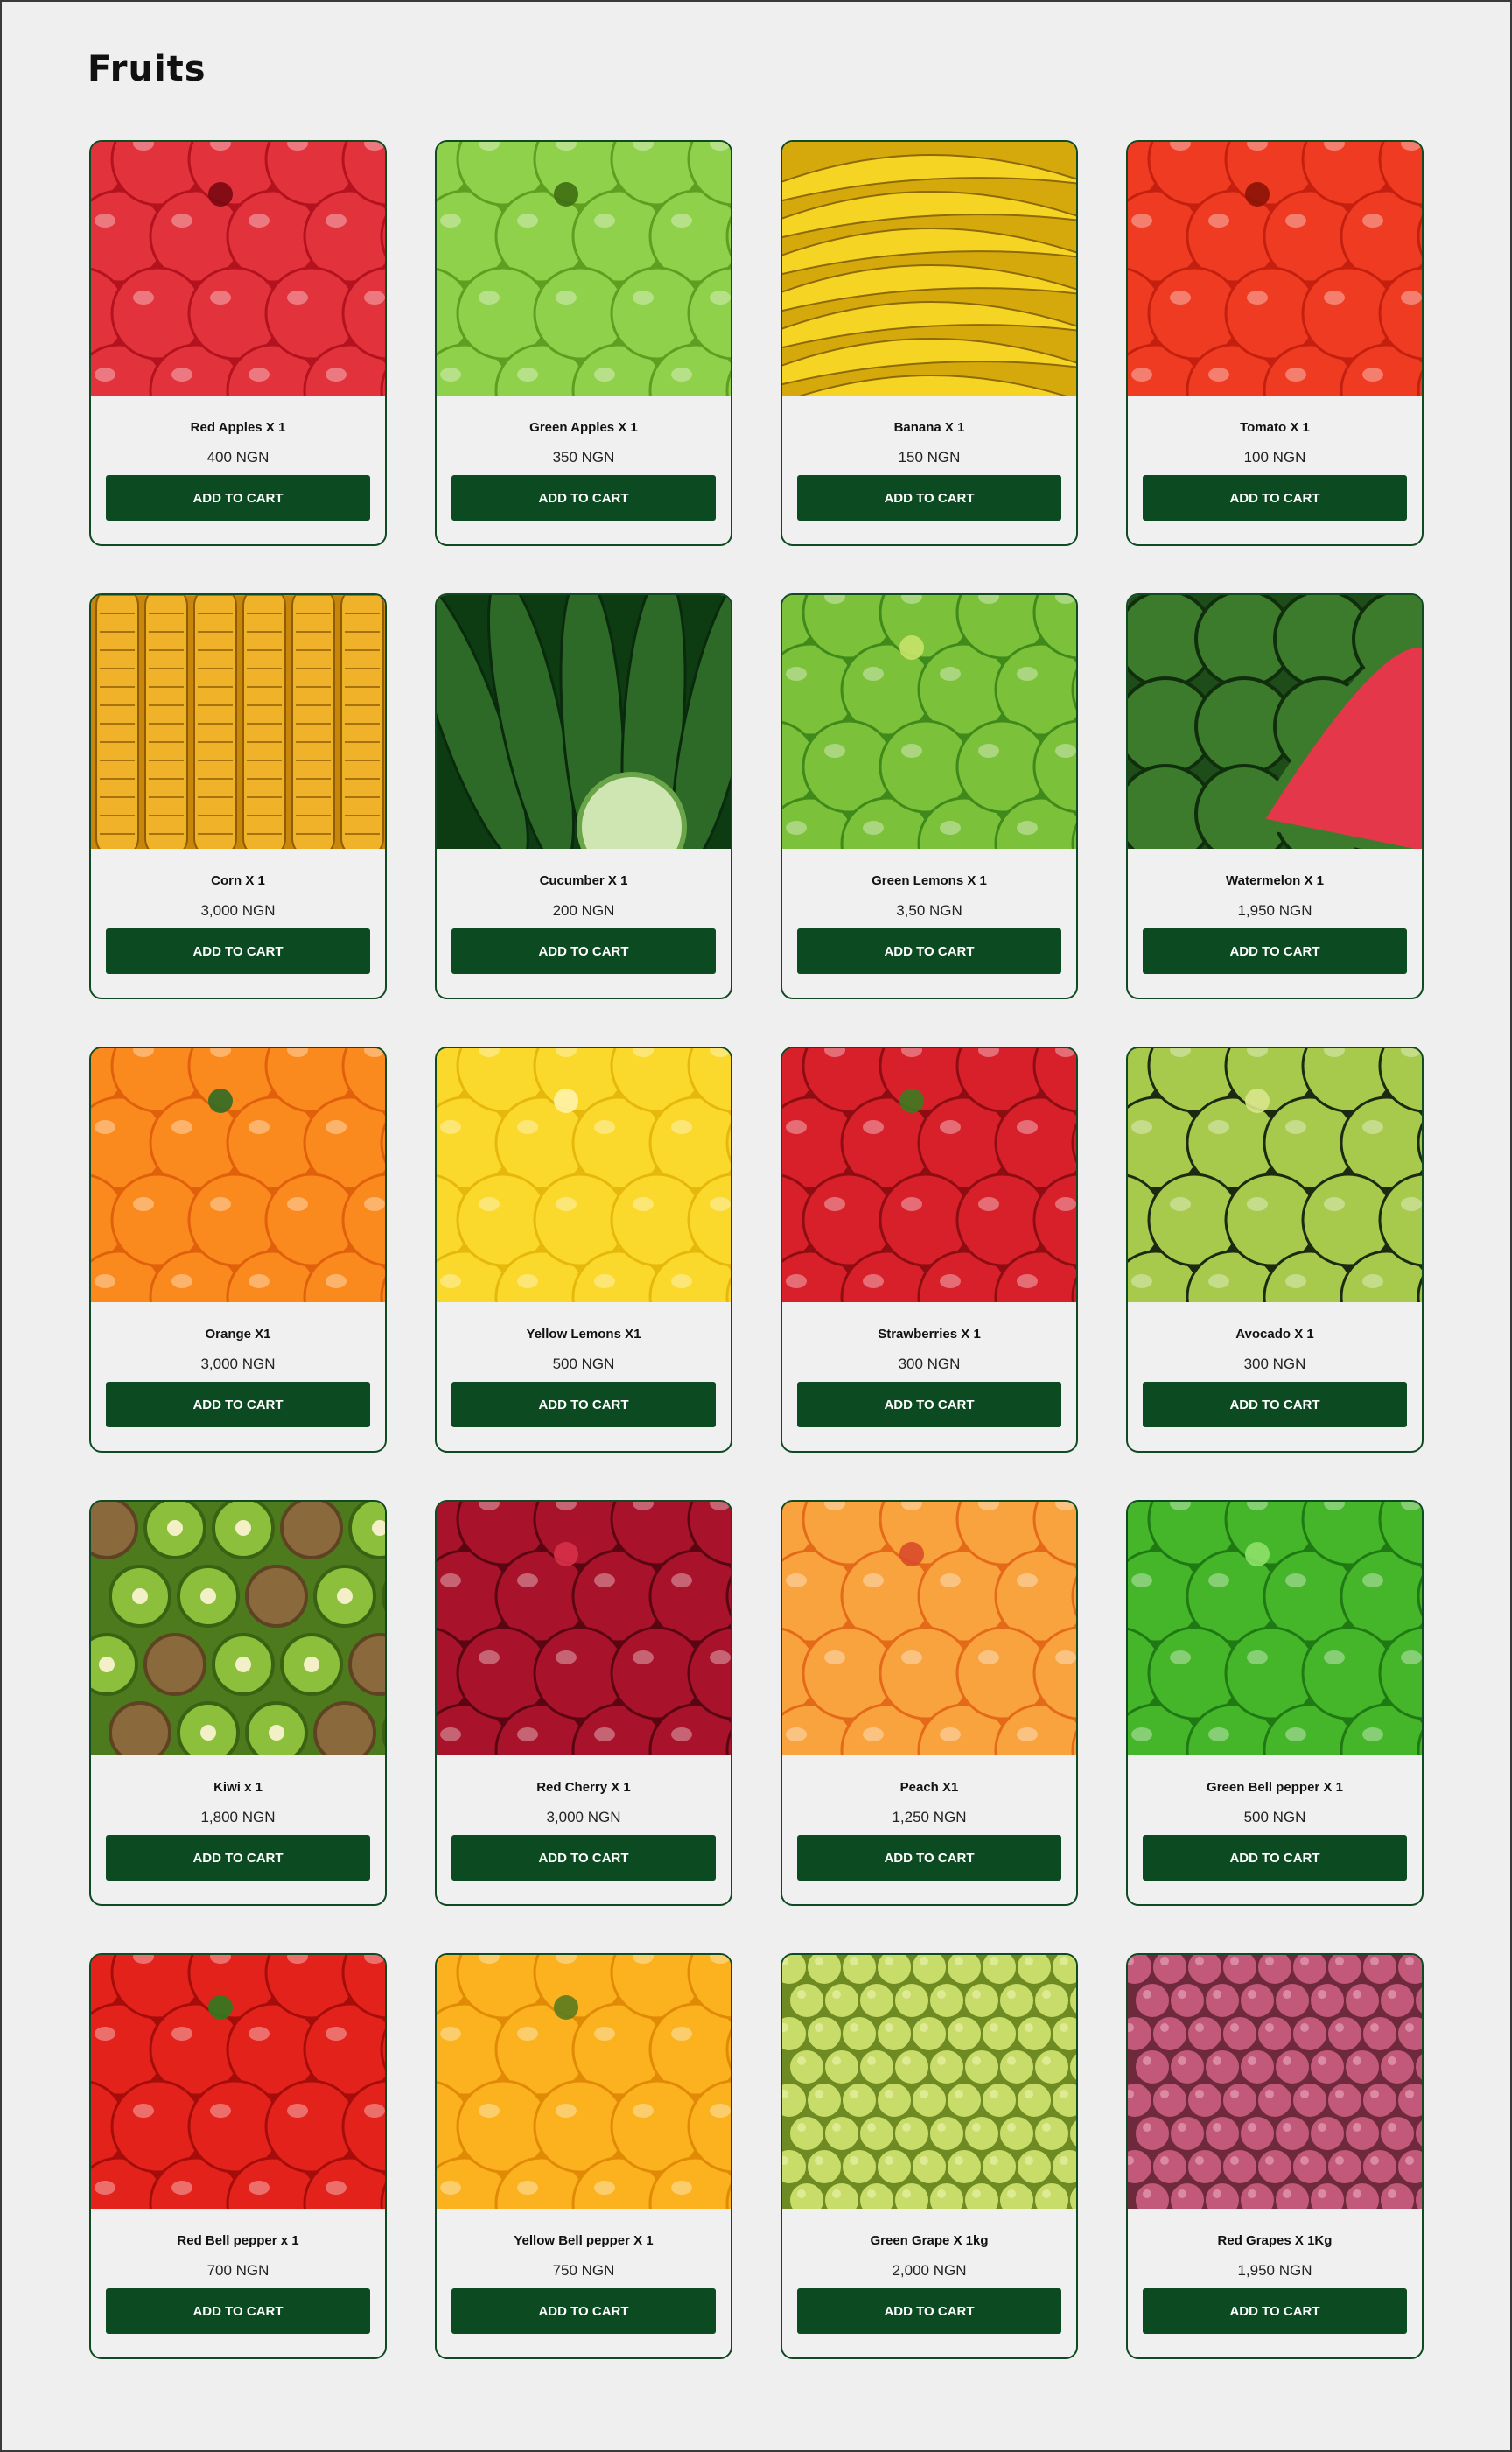 The height and width of the screenshot is (2452, 1512). I want to click on product-card: Banana X 1 150 NGN ADD TO CART, so click(929, 343).